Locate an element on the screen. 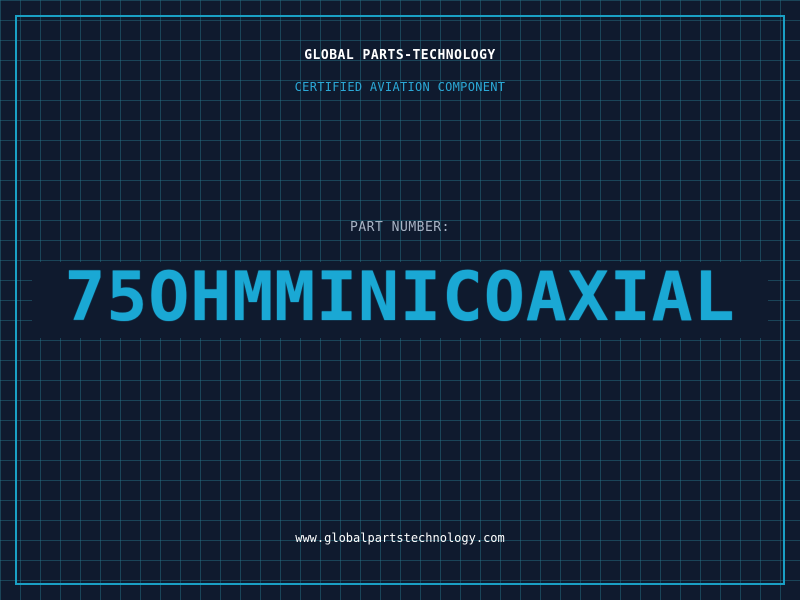 Image resolution: width=800 pixels, height=600 pixels. company-name: GLOBAL PARTS-TECHNOLOGY is located at coordinates (400, 55).